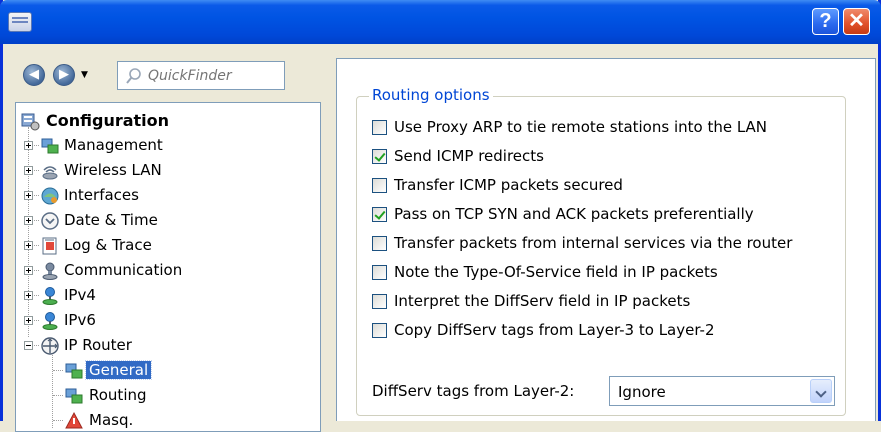 Image resolution: width=881 pixels, height=432 pixels. Describe the element at coordinates (825, 21) in the screenshot. I see `help-button: ?` at that location.